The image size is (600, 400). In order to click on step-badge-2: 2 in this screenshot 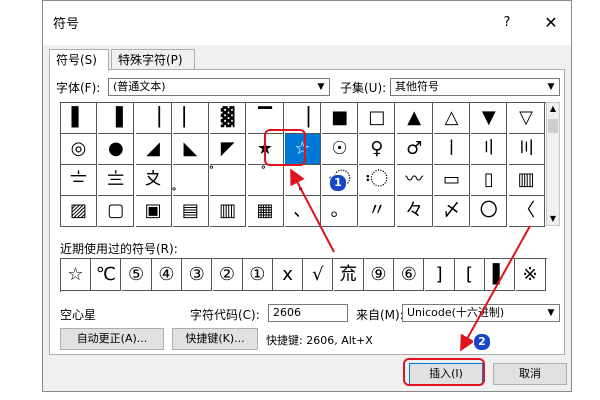, I will do `click(482, 342)`.